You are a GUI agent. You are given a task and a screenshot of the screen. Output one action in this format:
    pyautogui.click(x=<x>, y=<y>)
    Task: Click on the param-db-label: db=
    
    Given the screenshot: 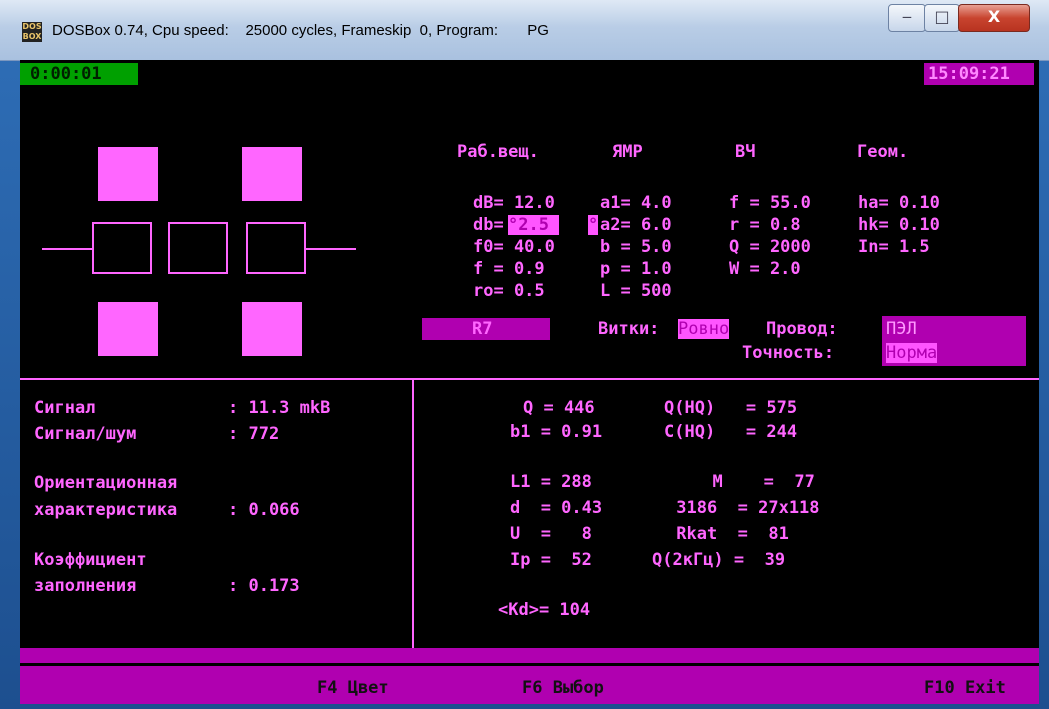 What is the action you would take?
    pyautogui.click(x=488, y=225)
    